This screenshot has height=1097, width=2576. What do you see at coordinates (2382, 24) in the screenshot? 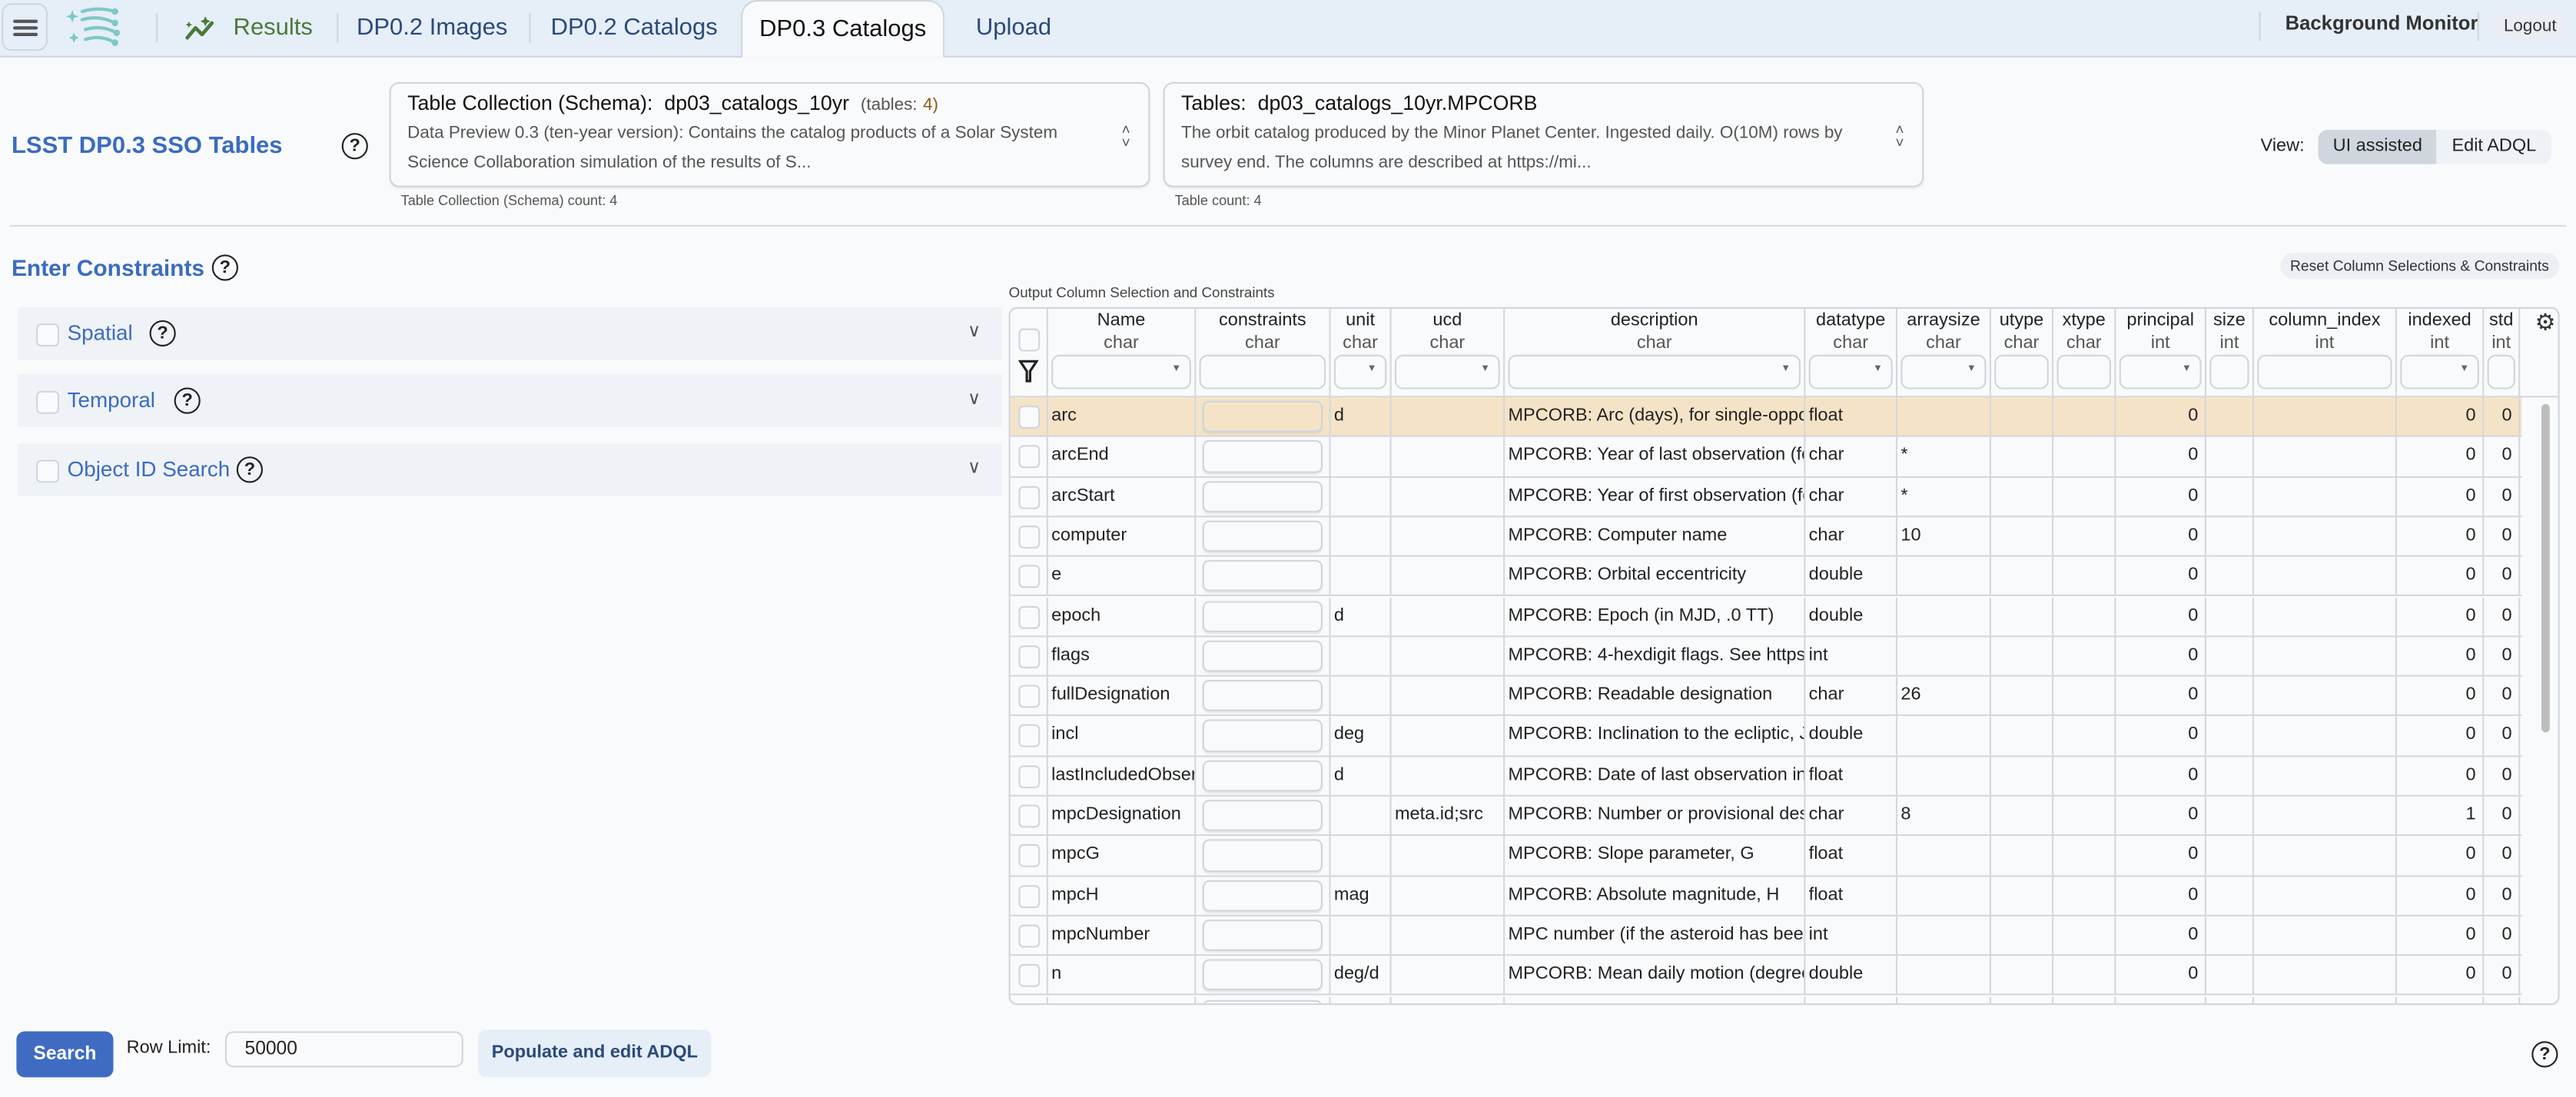
I see `background-monitor-button: Background Monitor` at bounding box center [2382, 24].